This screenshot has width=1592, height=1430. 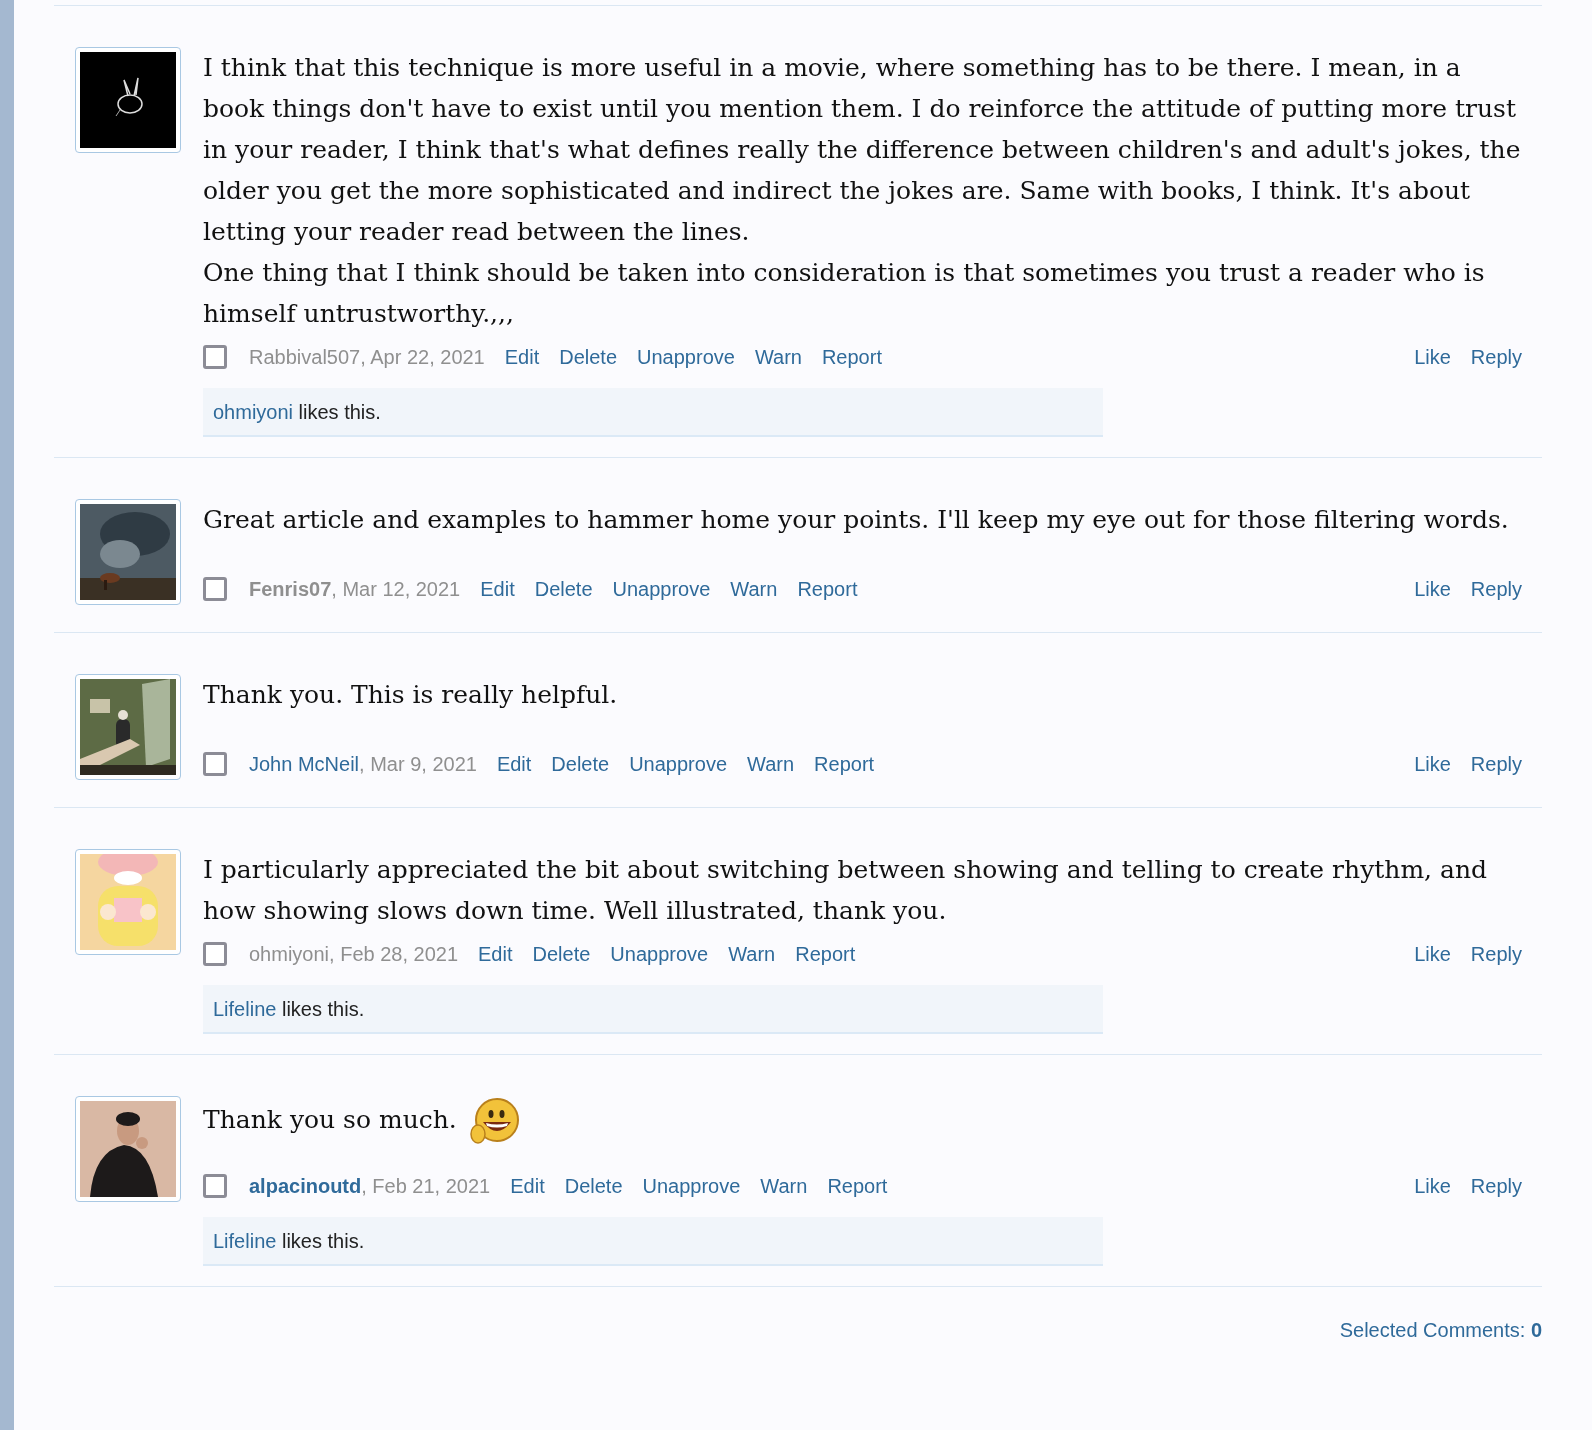 What do you see at coordinates (253, 411) in the screenshot?
I see `user-link: ohmiyoni` at bounding box center [253, 411].